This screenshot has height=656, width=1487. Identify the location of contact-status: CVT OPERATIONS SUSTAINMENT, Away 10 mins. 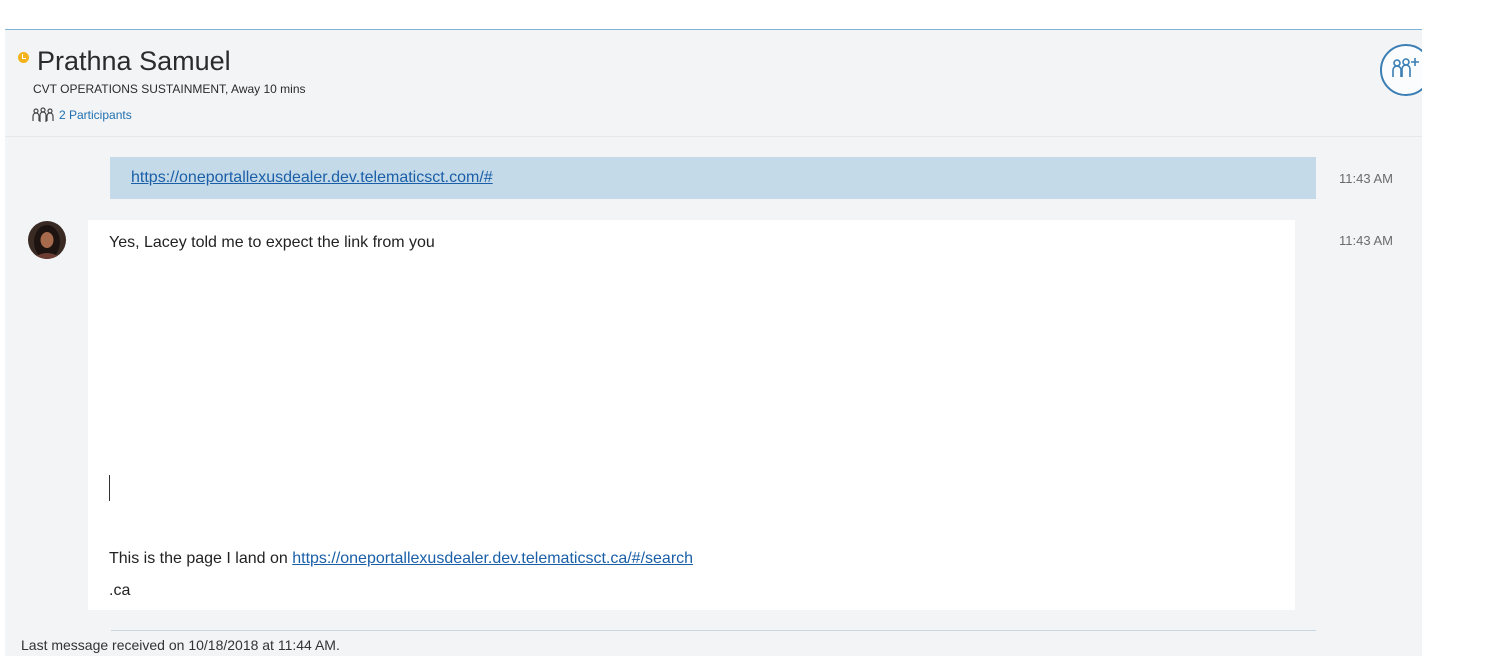
(169, 89).